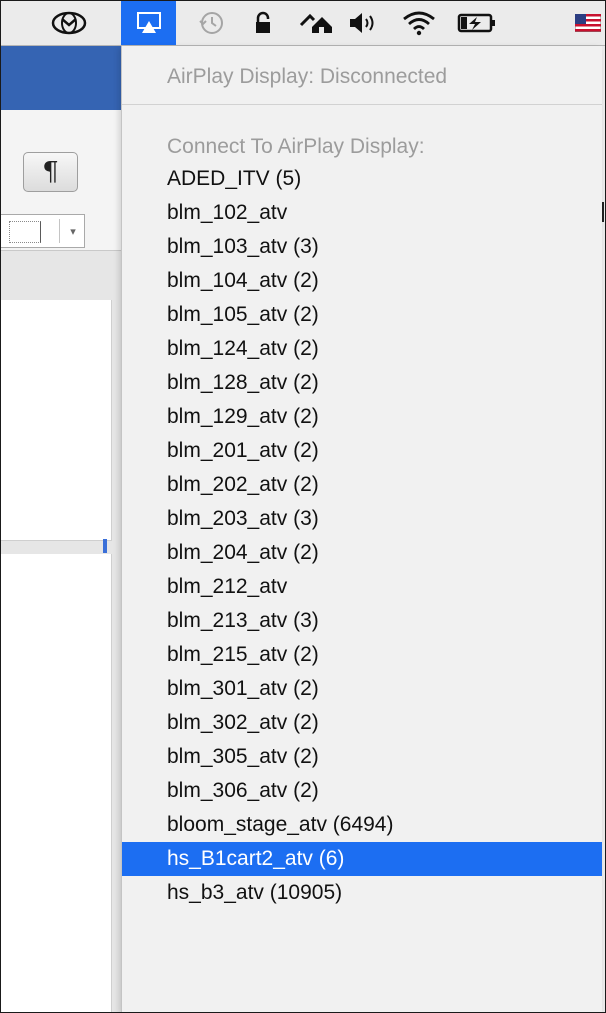  I want to click on airplay-display-item: bloom_stage_atv (6494), so click(362, 825).